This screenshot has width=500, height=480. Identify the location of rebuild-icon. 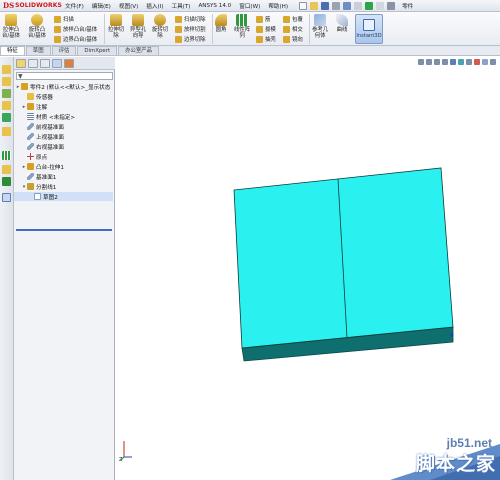
(369, 5).